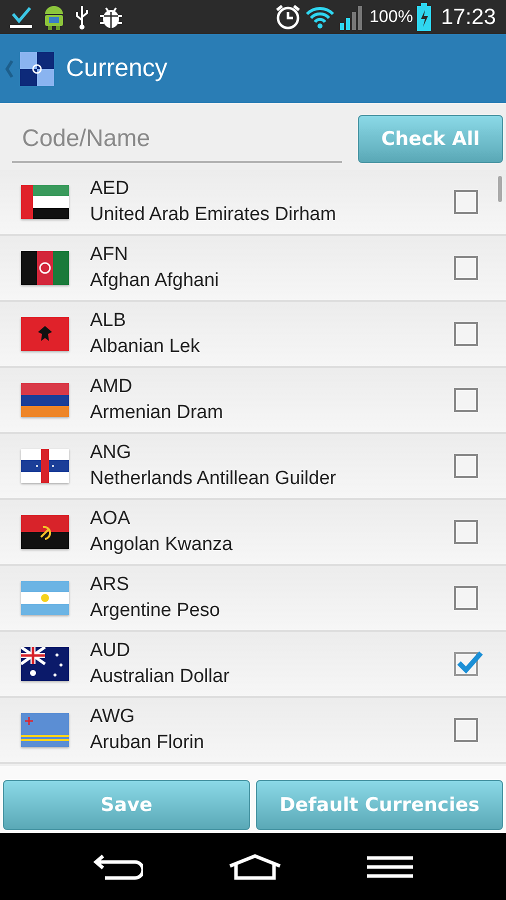 This screenshot has height=900, width=506. I want to click on back-caret-icon, so click(9, 68).